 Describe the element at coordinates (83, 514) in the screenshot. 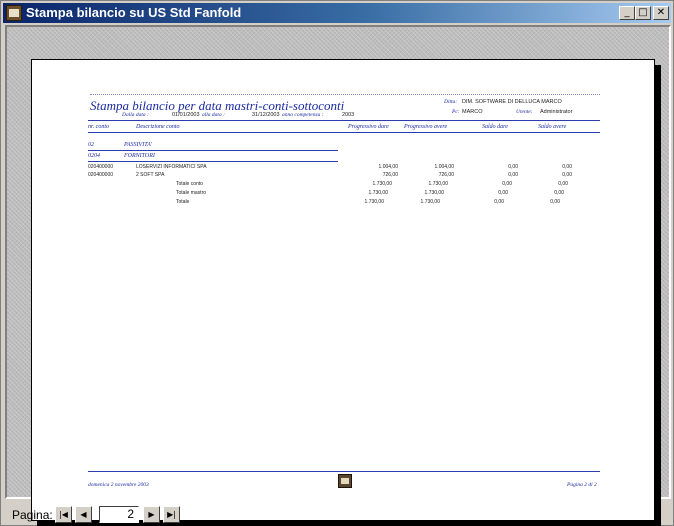

I see `prev-page-icon: ◀` at that location.